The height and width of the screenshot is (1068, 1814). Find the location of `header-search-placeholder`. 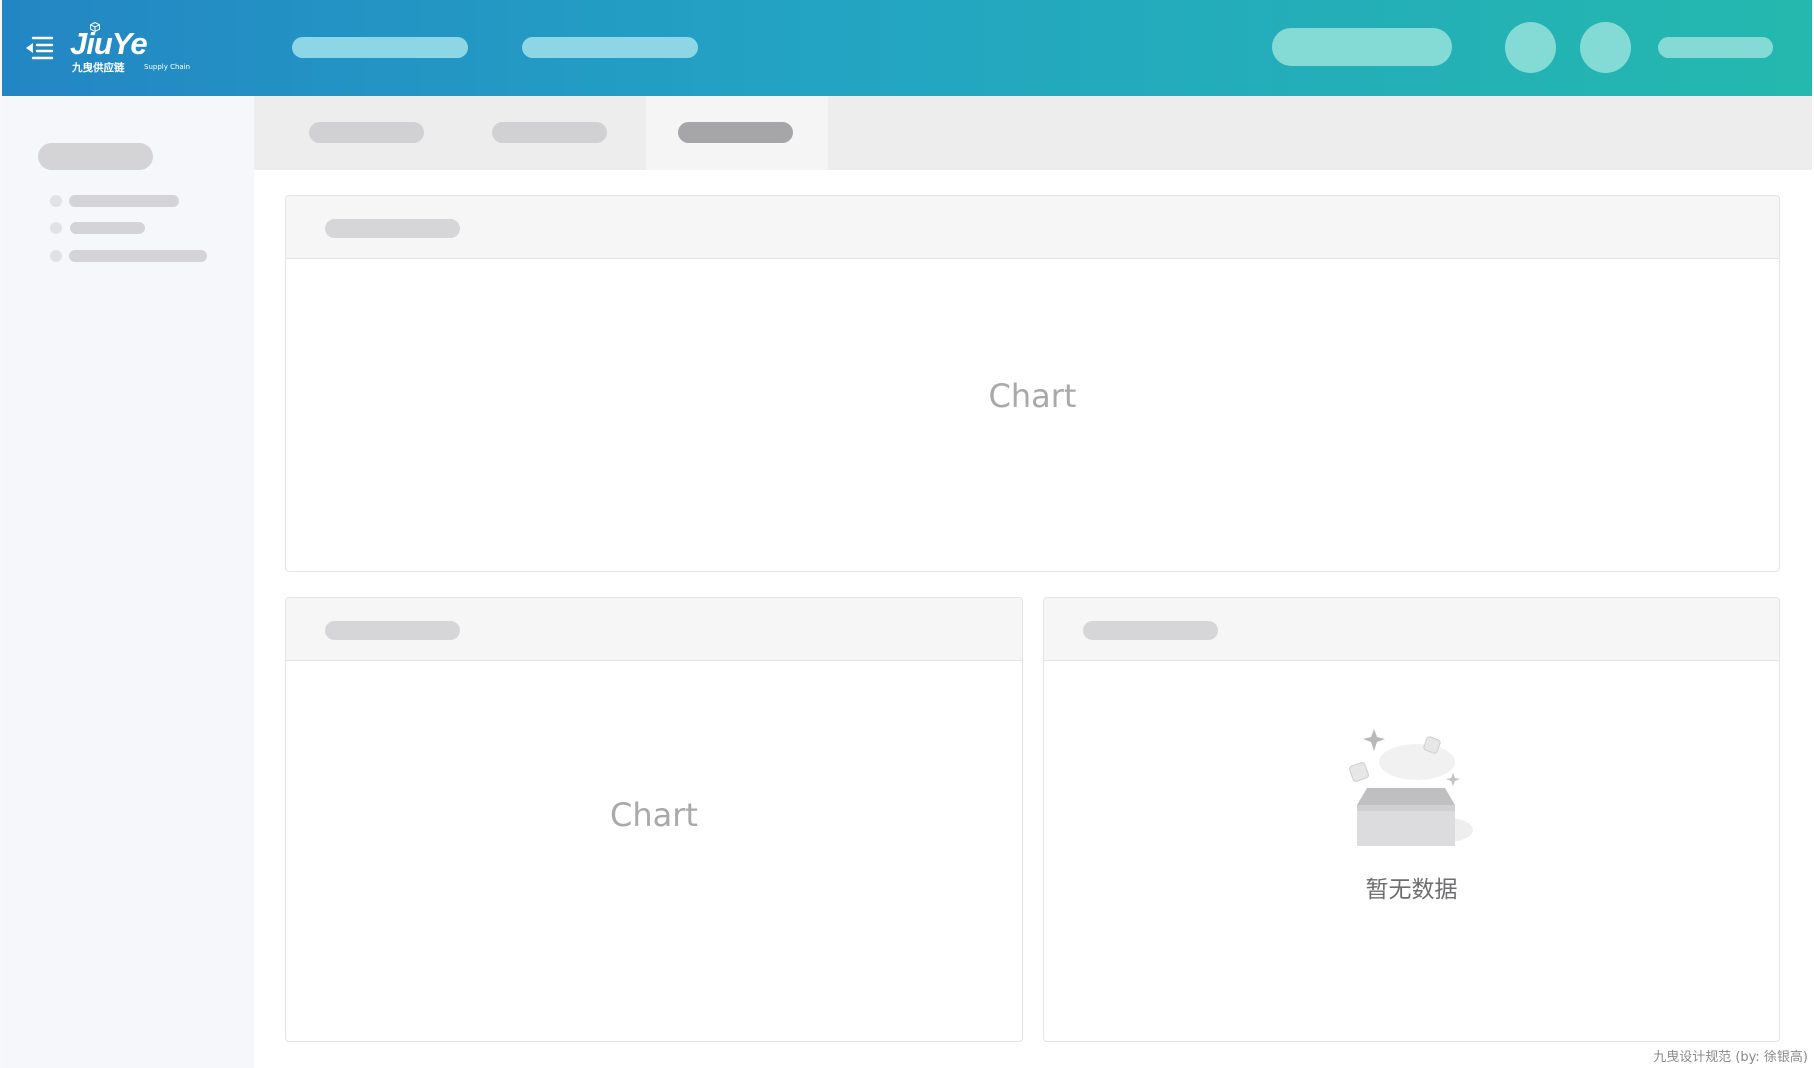

header-search-placeholder is located at coordinates (1362, 47).